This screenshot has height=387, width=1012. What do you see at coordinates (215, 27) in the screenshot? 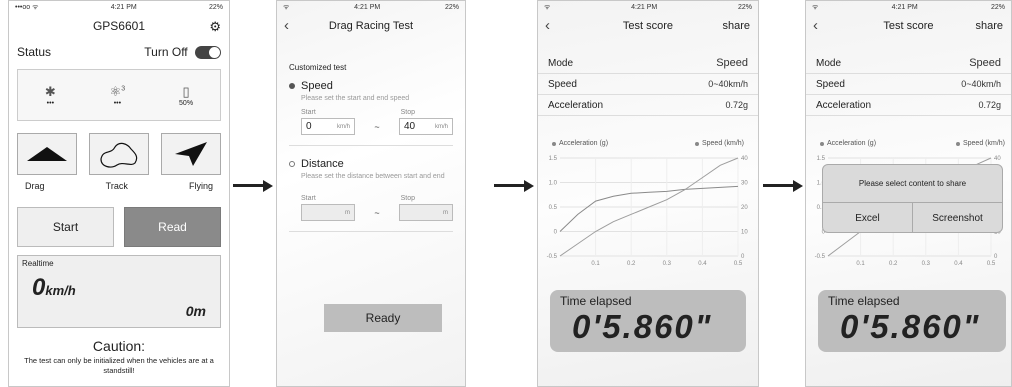
I see `gear-icon: ⚙` at bounding box center [215, 27].